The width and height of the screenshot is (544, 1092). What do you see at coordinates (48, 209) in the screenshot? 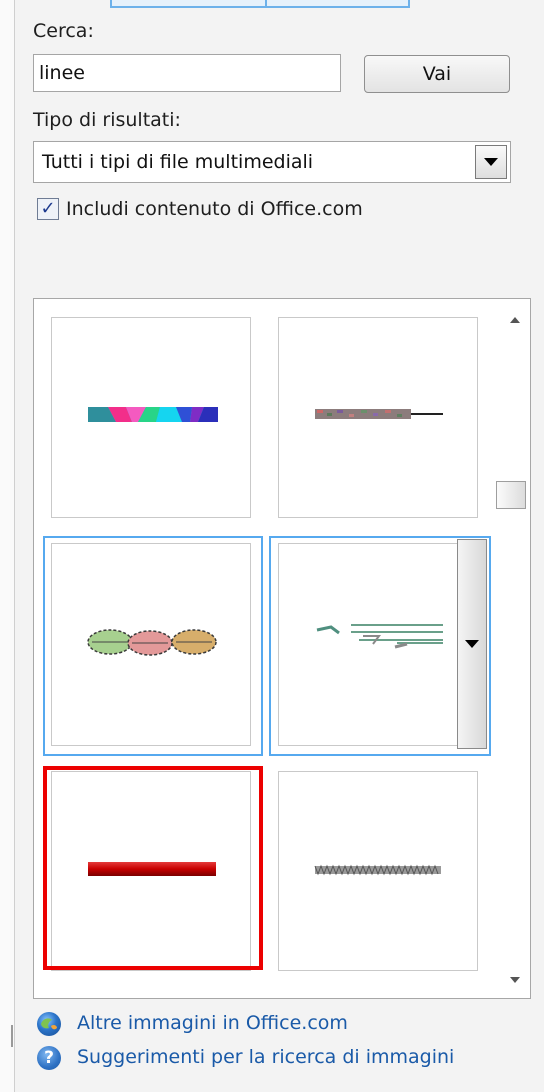
I see `include-office-checkbox: ✓` at bounding box center [48, 209].